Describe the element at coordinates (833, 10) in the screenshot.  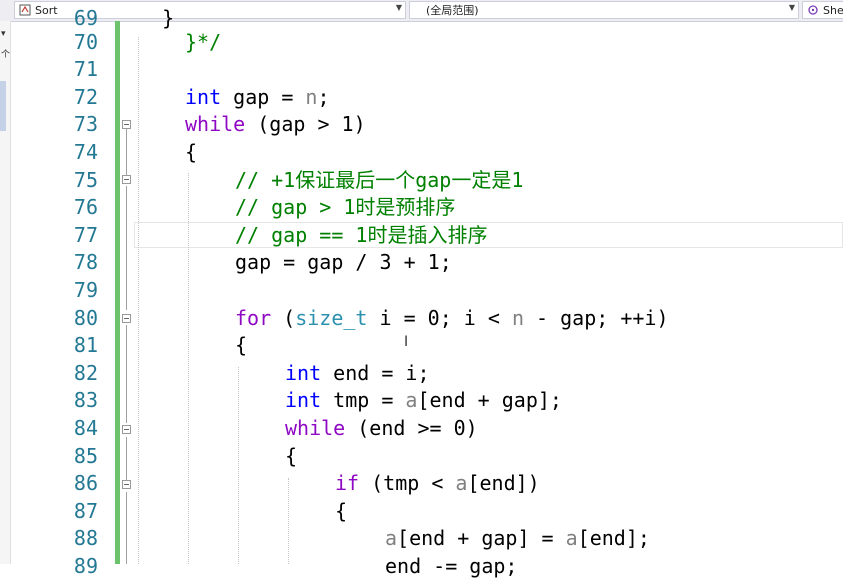
I see `member-label: Shel` at that location.